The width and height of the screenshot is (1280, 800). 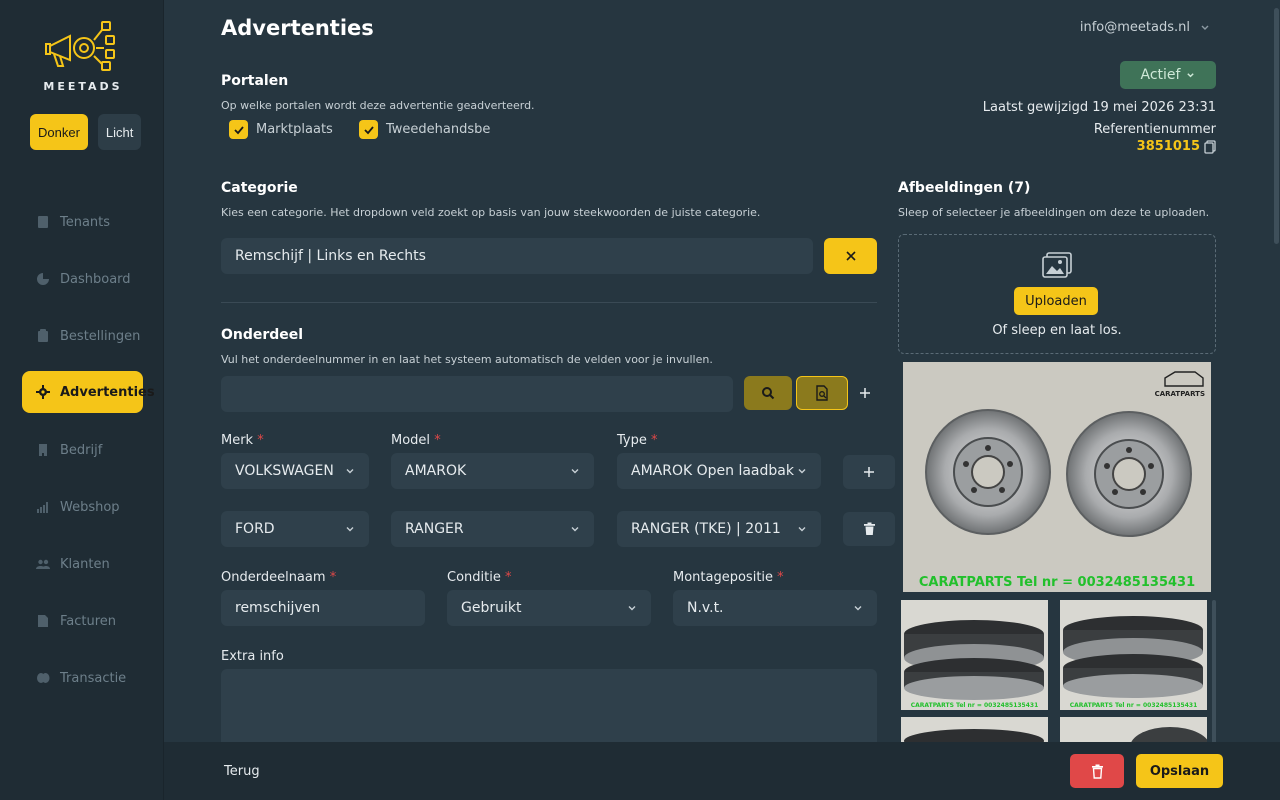 I want to click on type-select: RANGER (TKE) | 2011, so click(x=719, y=529).